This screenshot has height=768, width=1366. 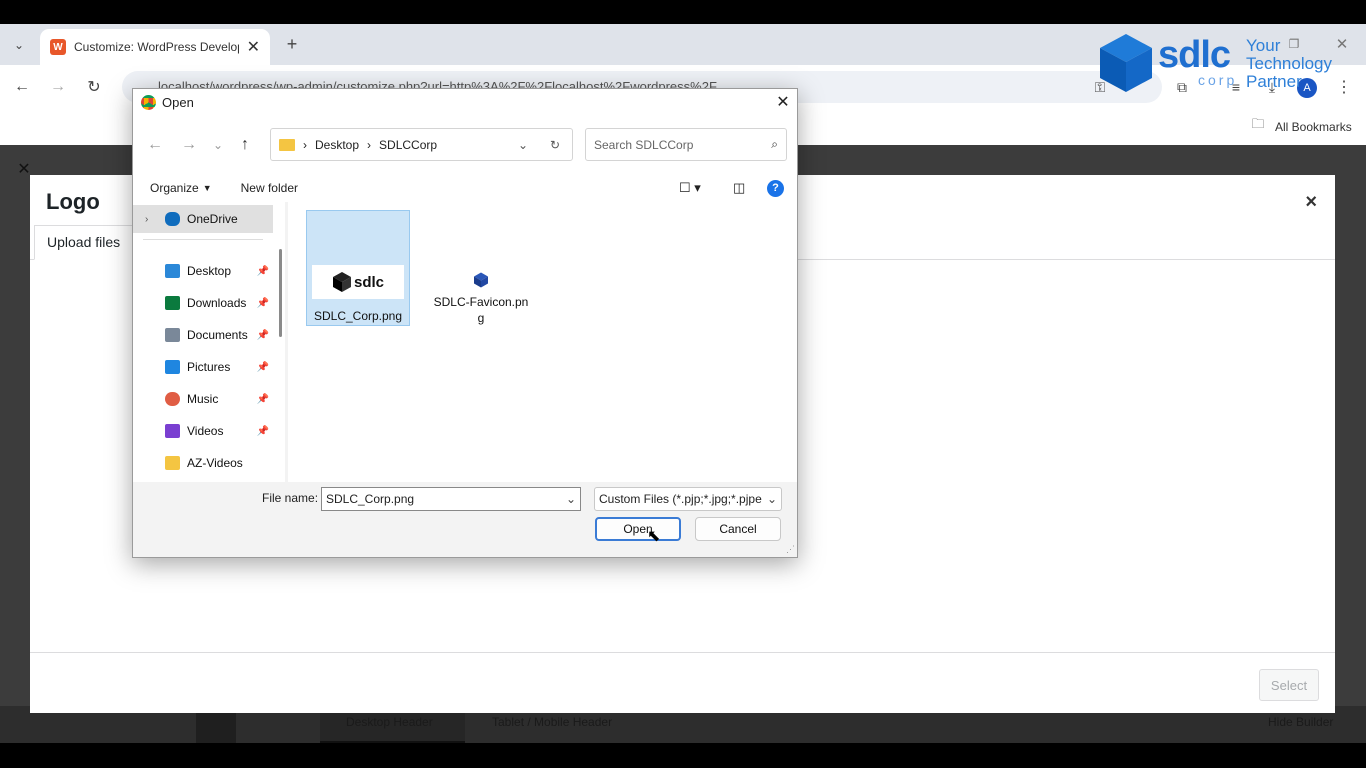 What do you see at coordinates (638, 529) in the screenshot?
I see `open-button: Open` at bounding box center [638, 529].